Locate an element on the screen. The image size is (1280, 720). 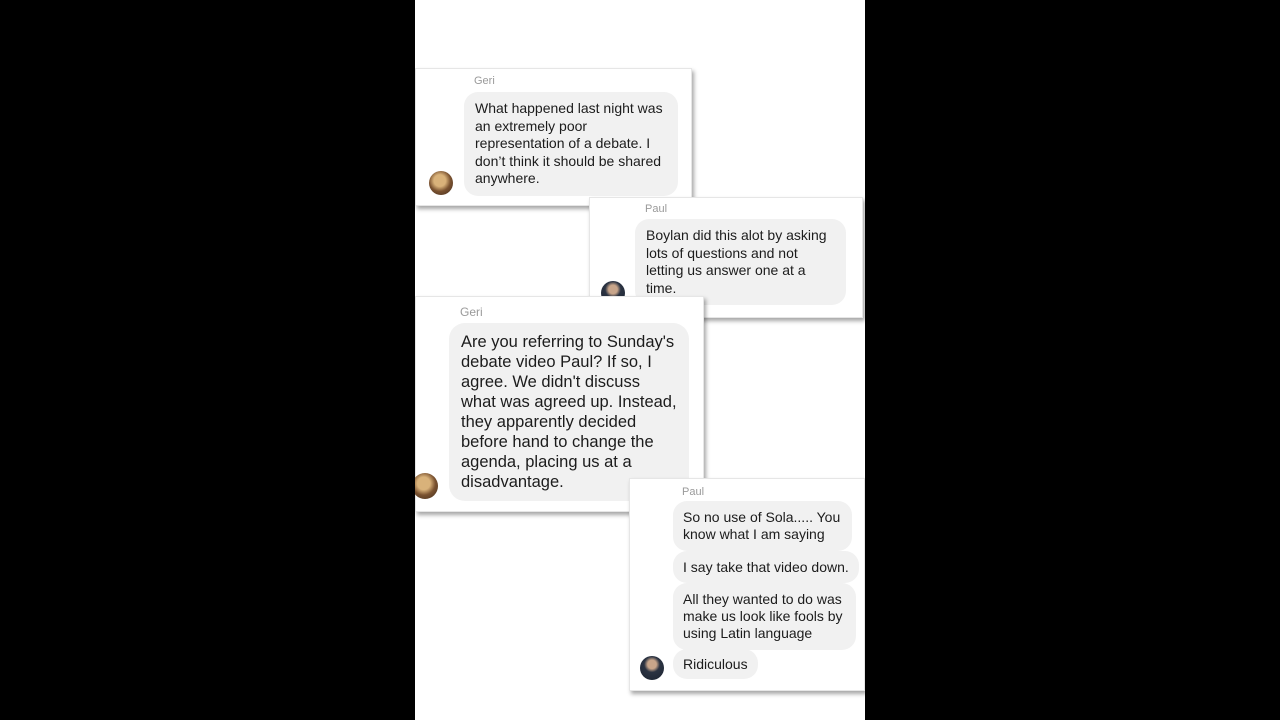
paul-avatar is located at coordinates (652, 668).